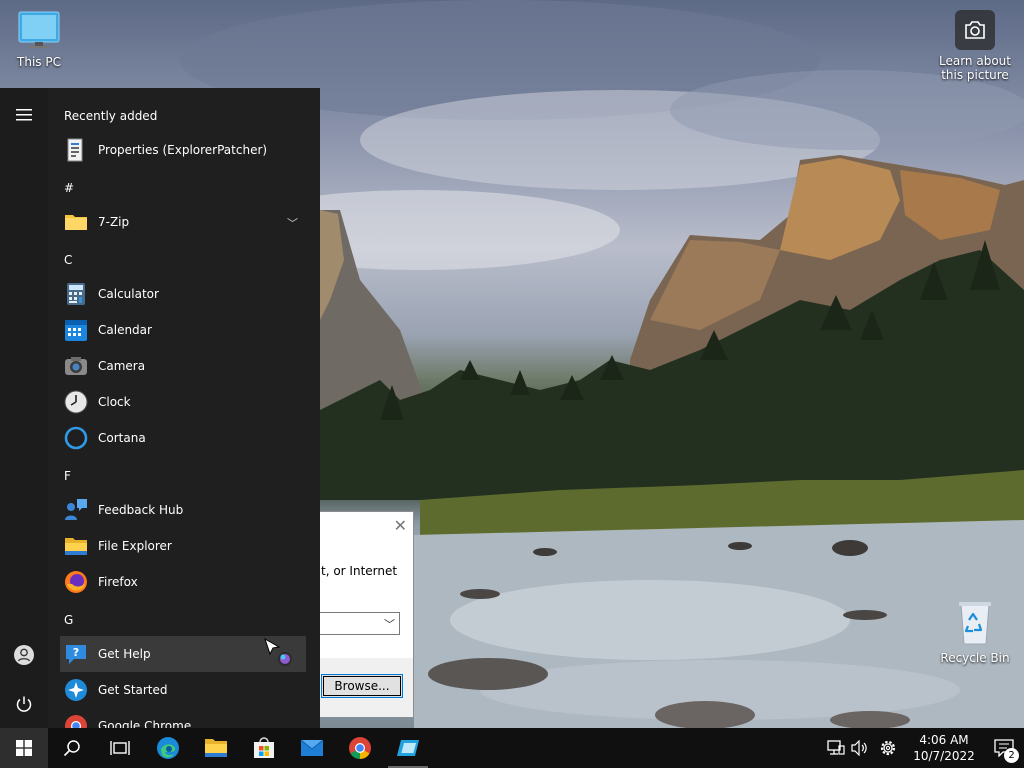 Image resolution: width=1024 pixels, height=768 pixels. I want to click on this-pc-desktop-icon: This PC, so click(39, 39).